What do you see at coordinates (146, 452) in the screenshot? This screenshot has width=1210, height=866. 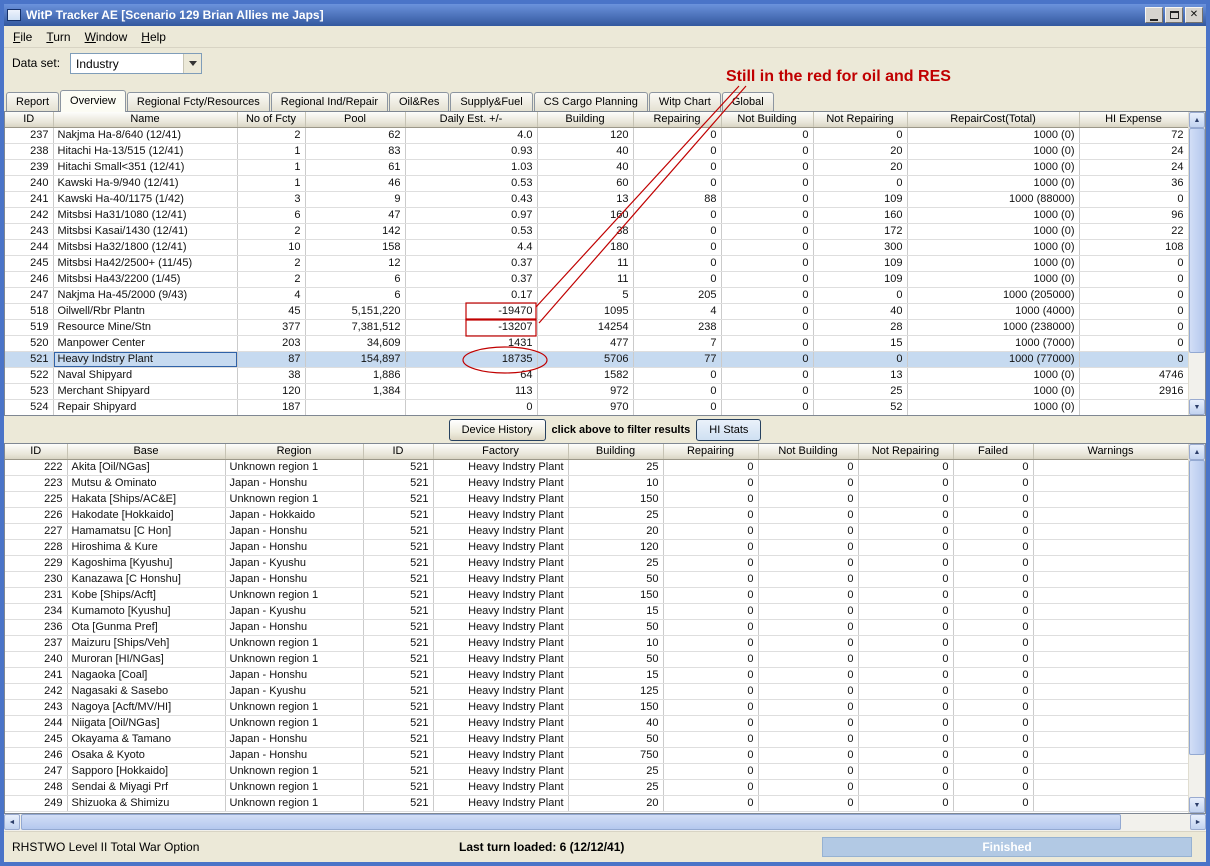 I see `column-header: Base` at bounding box center [146, 452].